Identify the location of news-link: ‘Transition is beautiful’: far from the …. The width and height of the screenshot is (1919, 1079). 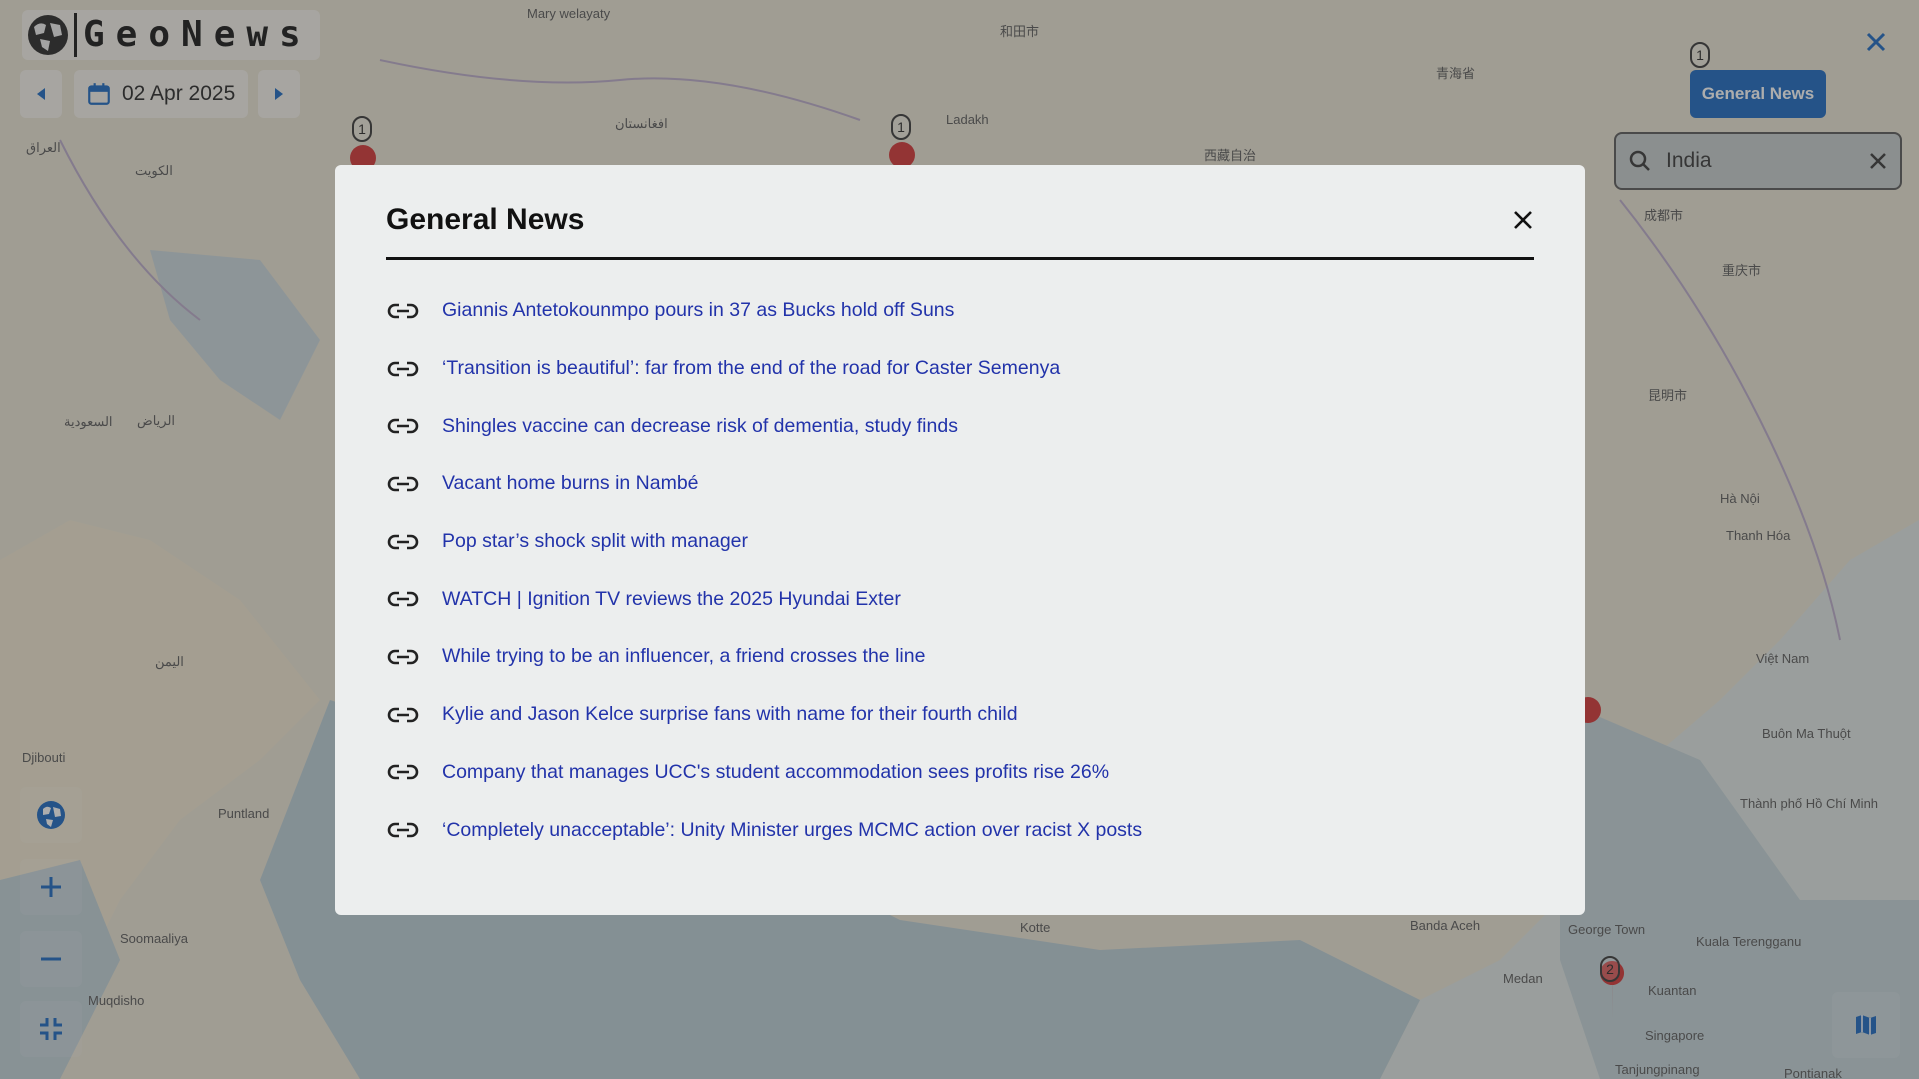
(751, 368).